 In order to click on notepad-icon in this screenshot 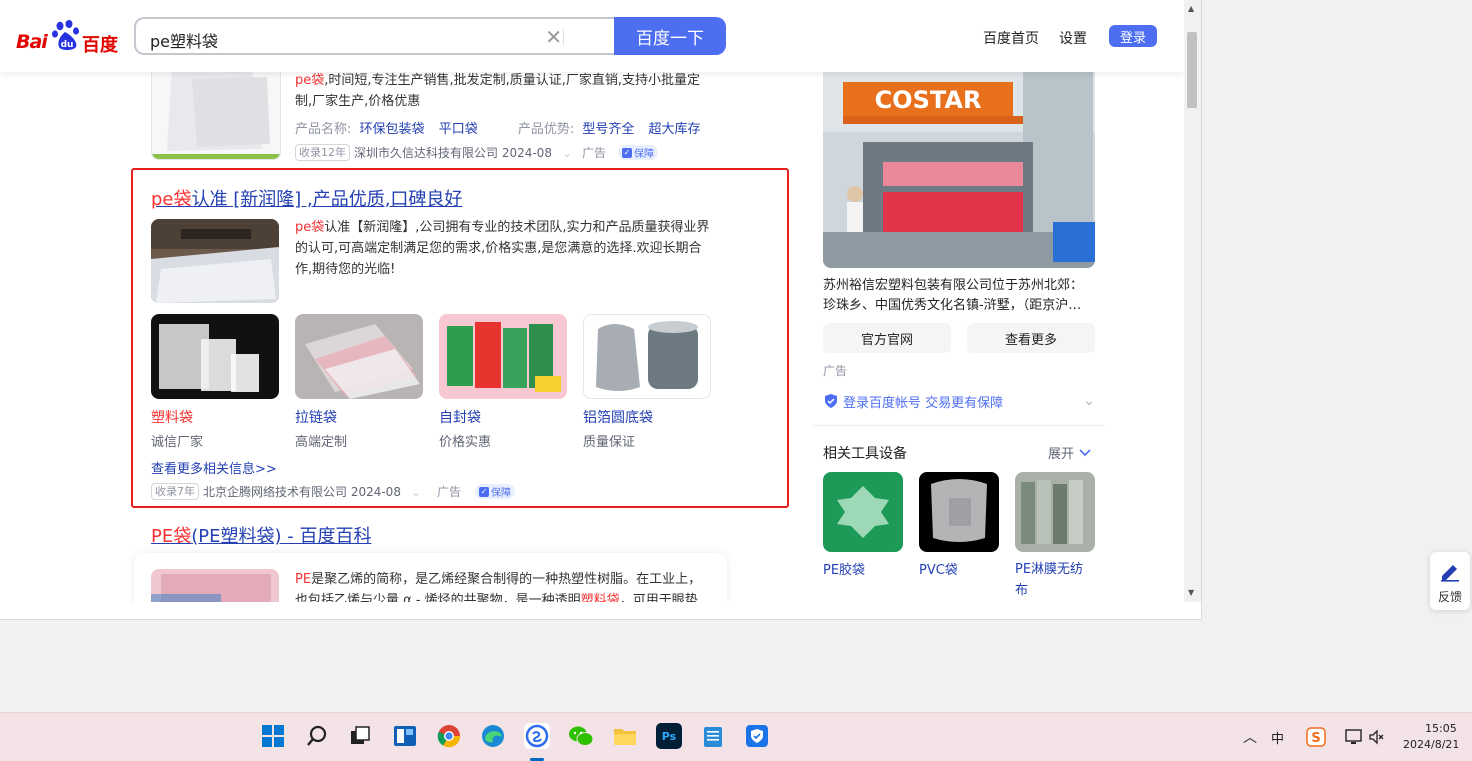, I will do `click(713, 736)`.